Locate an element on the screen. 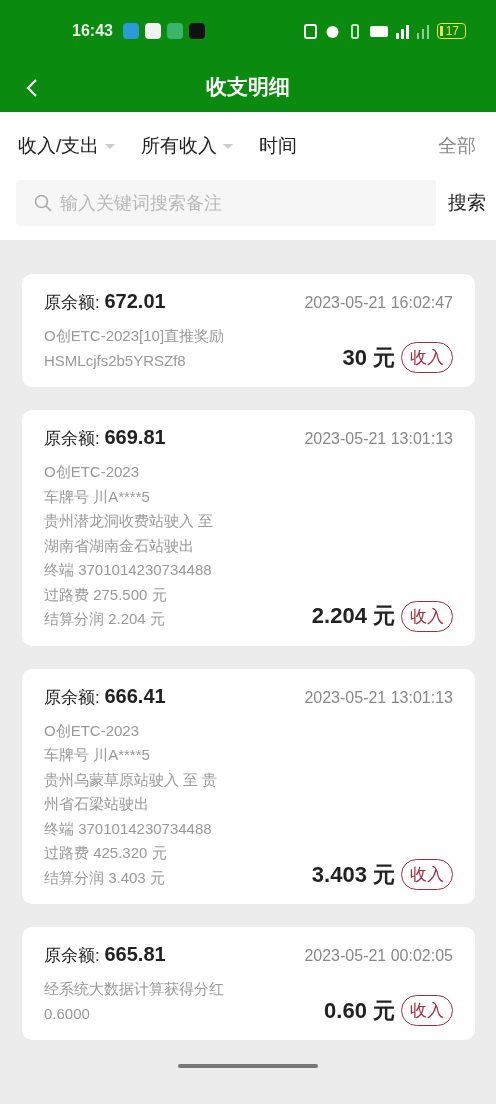  balance-text: 原余额: 666.41 is located at coordinates (105, 696).